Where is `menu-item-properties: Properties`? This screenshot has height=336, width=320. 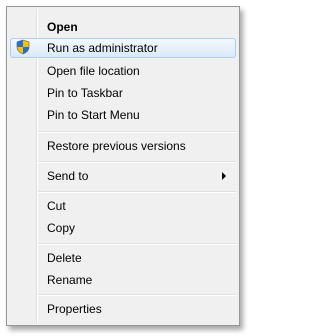 menu-item-properties: Properties is located at coordinates (123, 309).